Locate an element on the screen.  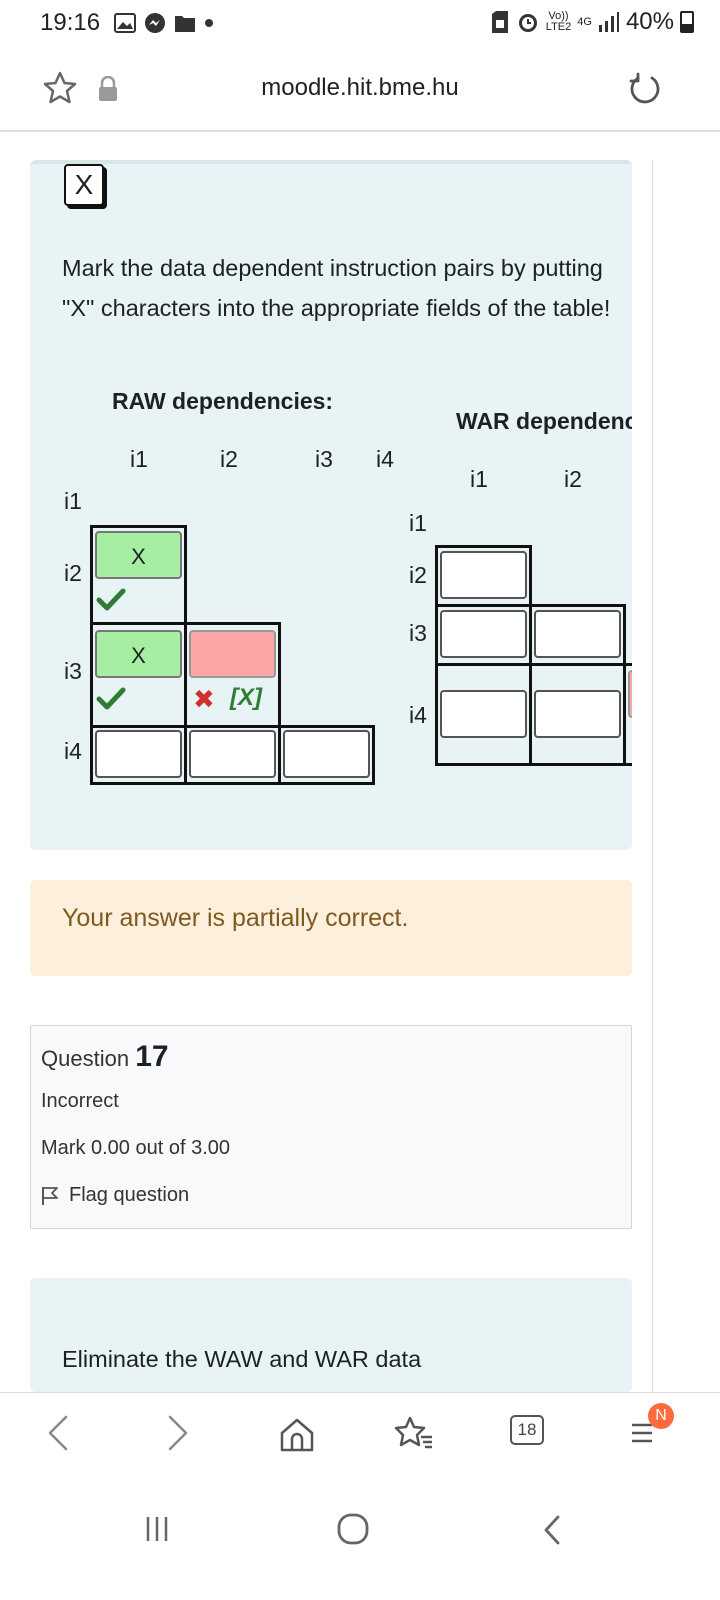
url-text: moodle.hit.bme.hu is located at coordinates (360, 88).